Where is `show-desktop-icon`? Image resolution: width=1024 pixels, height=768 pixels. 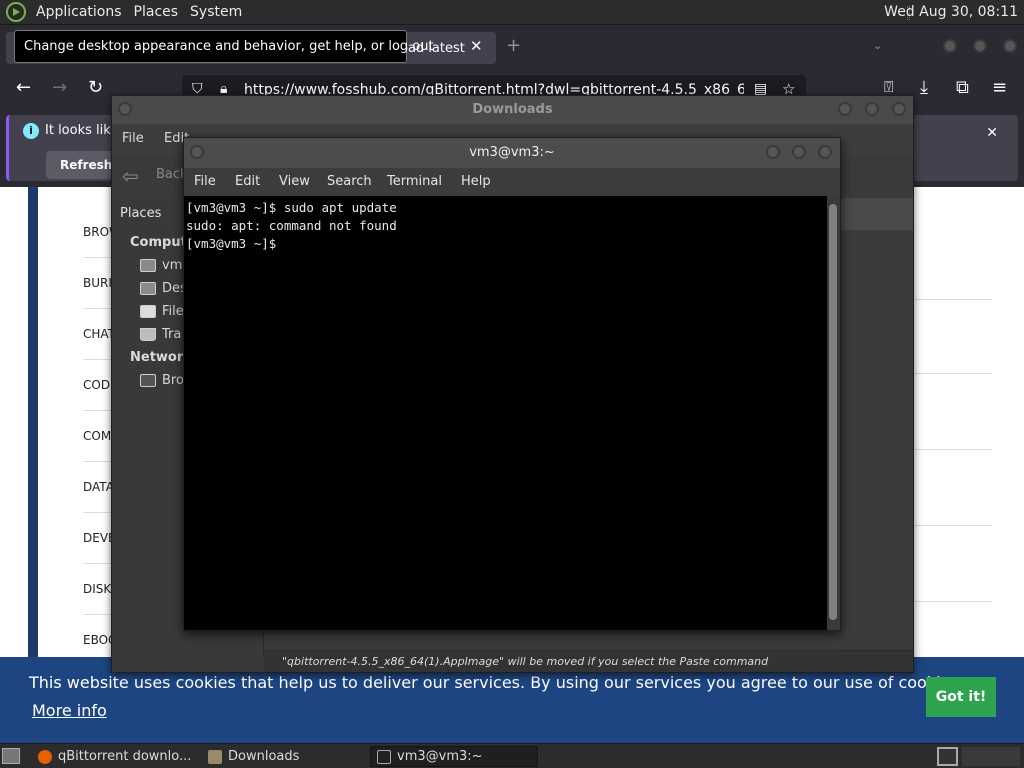
show-desktop-icon is located at coordinates (11, 756).